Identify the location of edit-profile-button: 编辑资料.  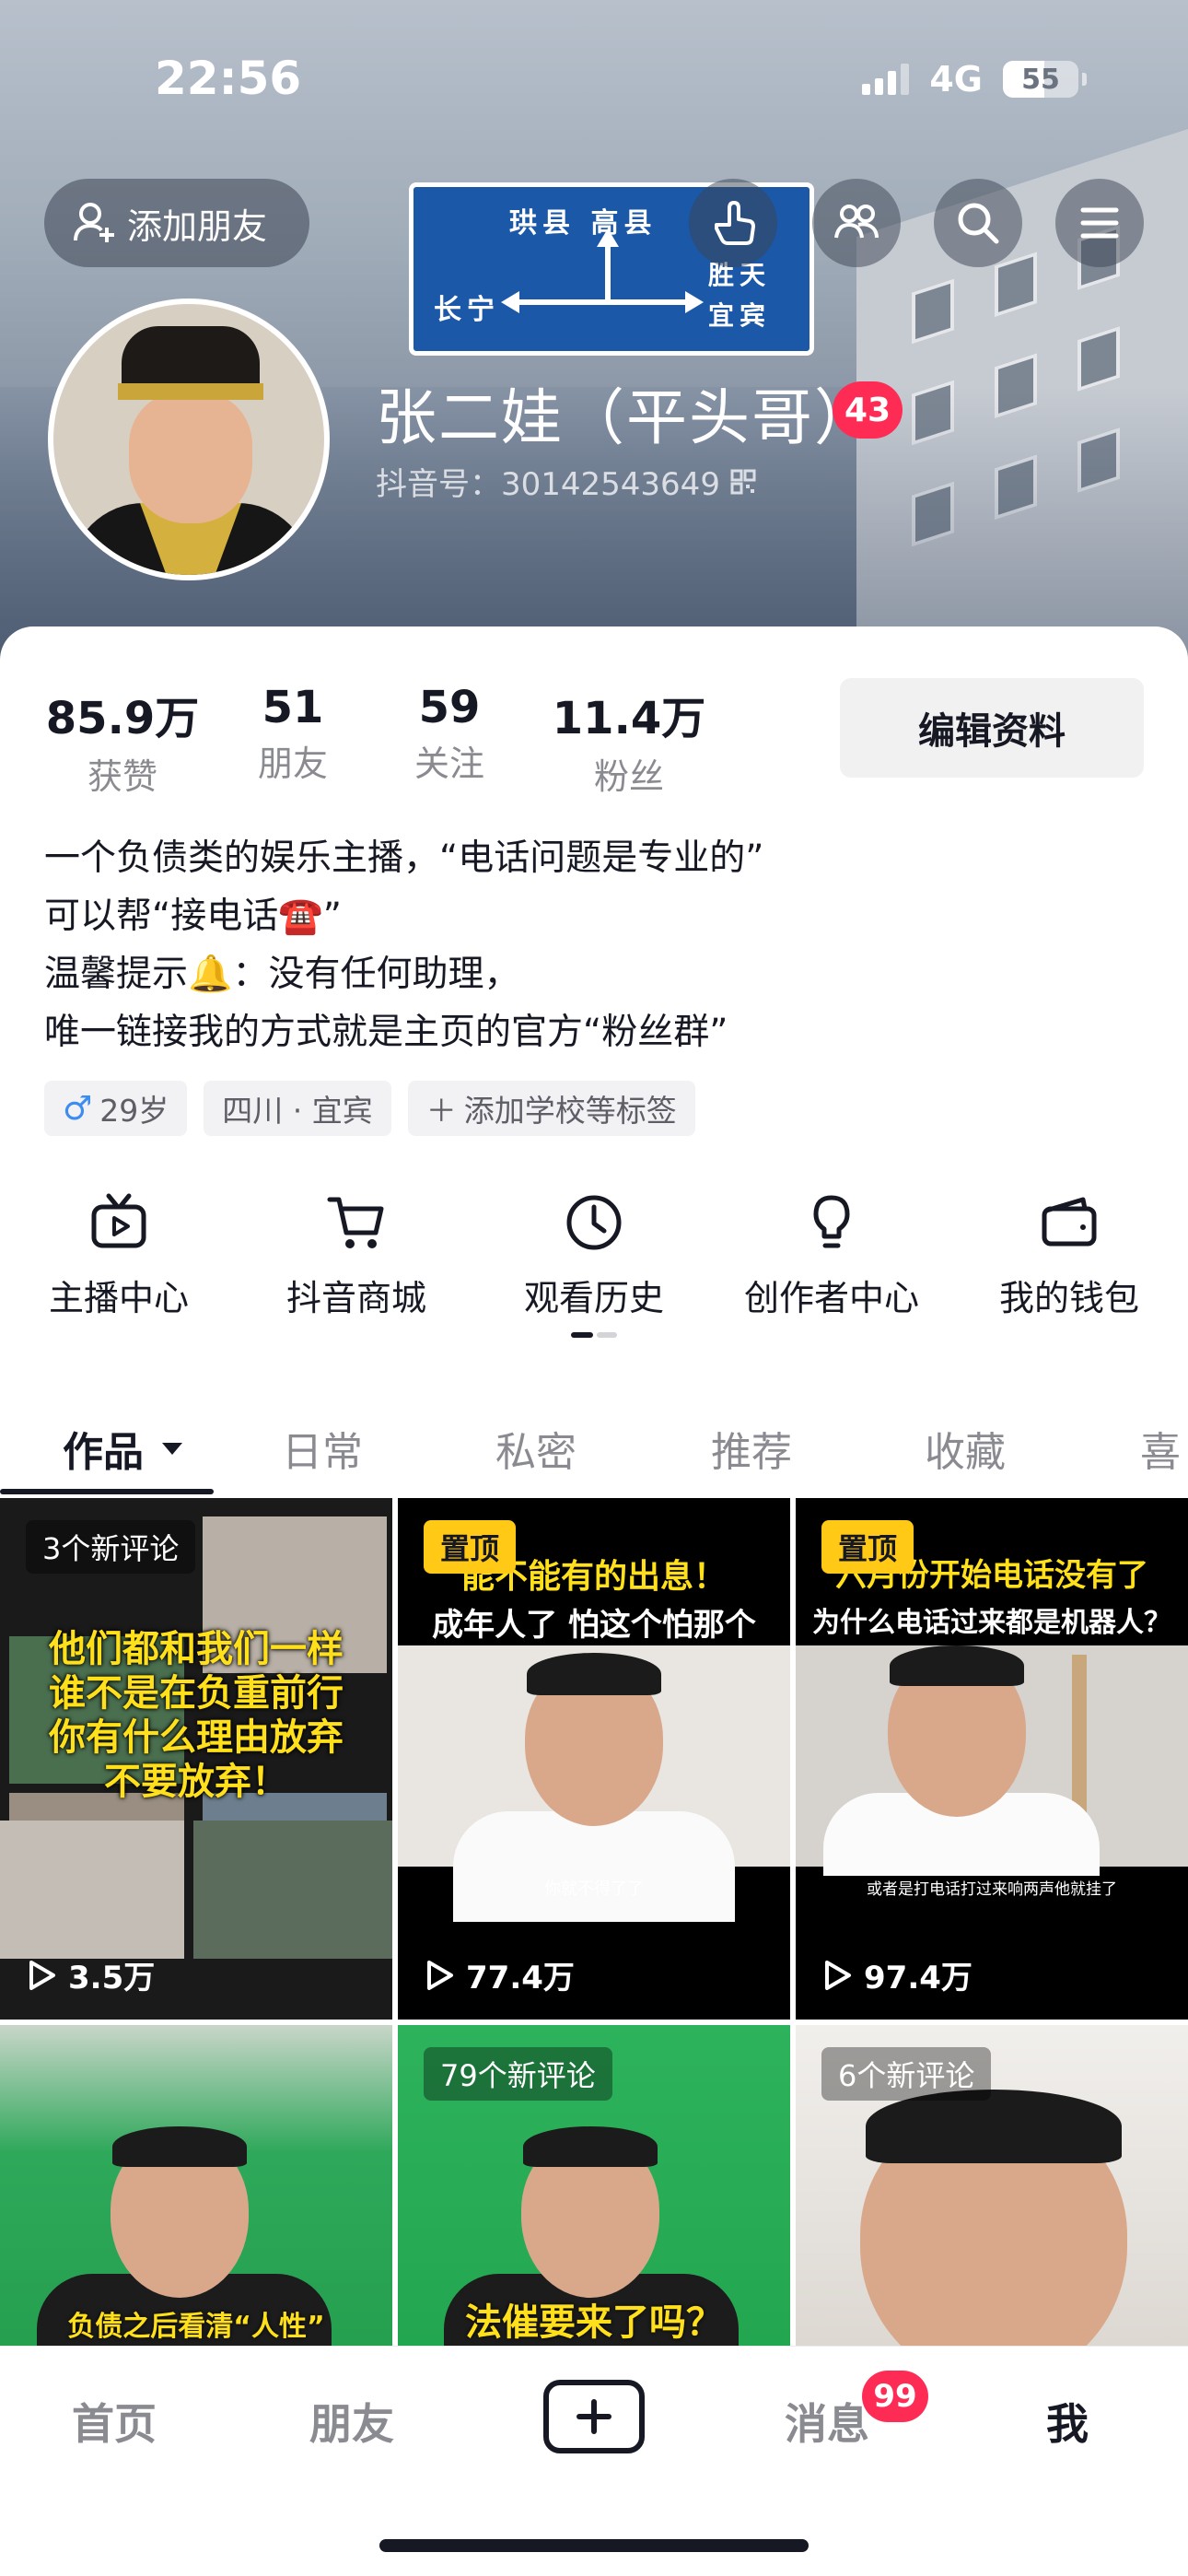
(992, 728).